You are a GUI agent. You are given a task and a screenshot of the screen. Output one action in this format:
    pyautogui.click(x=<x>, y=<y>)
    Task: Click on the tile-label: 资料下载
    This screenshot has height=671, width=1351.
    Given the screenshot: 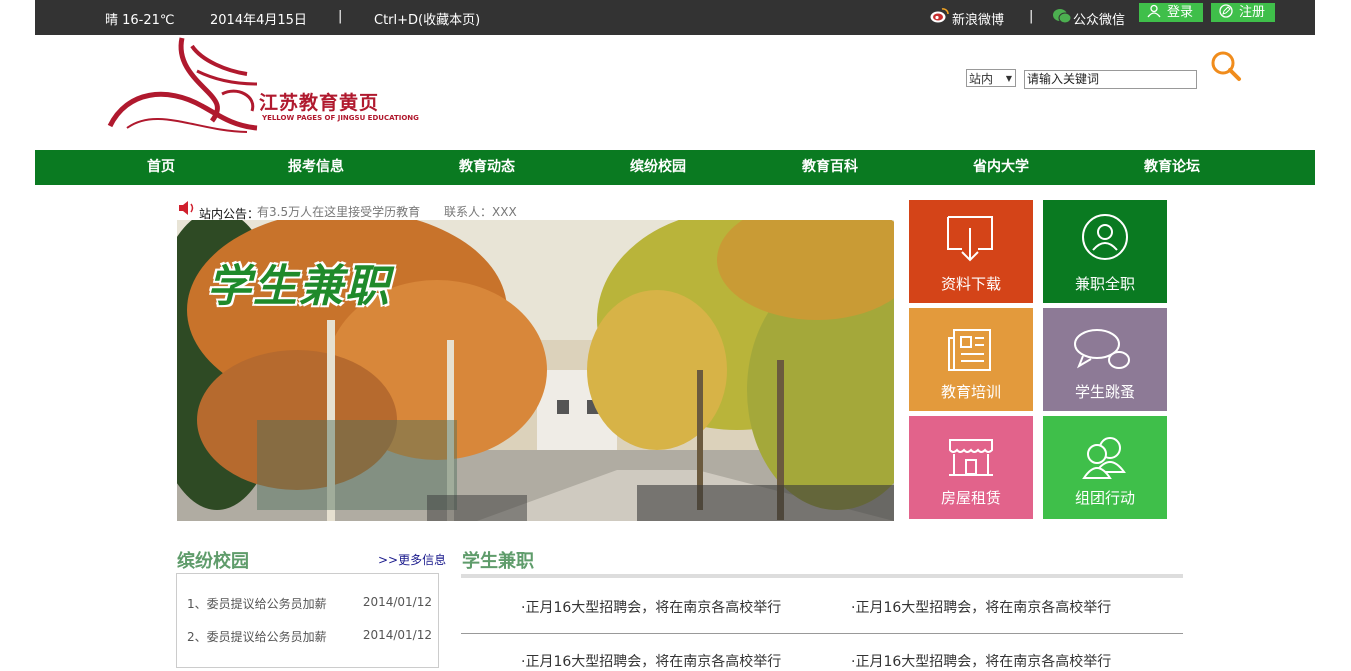 What is the action you would take?
    pyautogui.click(x=970, y=284)
    